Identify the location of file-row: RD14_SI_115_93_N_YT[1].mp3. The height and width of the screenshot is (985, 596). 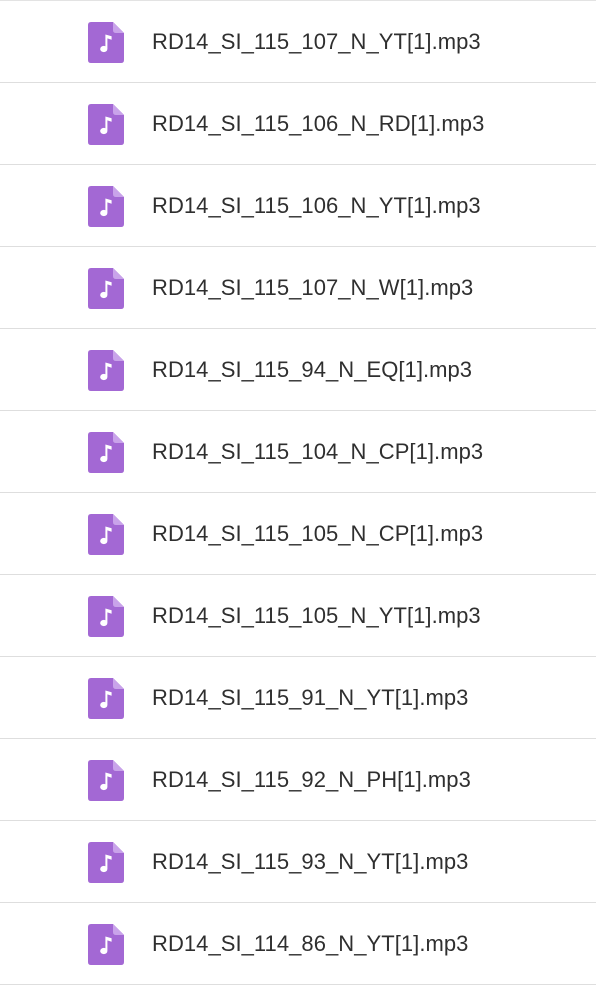
(298, 862).